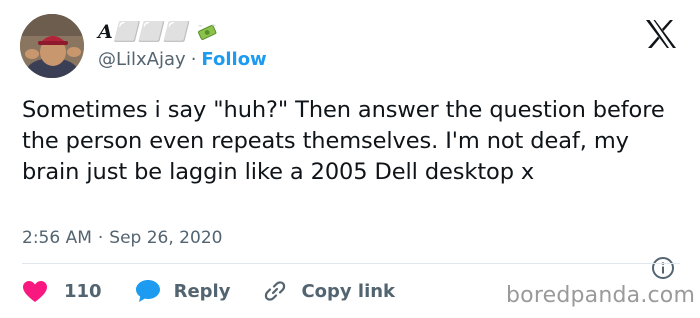 This screenshot has height=318, width=700. I want to click on copy-link-button: Copy link, so click(329, 291).